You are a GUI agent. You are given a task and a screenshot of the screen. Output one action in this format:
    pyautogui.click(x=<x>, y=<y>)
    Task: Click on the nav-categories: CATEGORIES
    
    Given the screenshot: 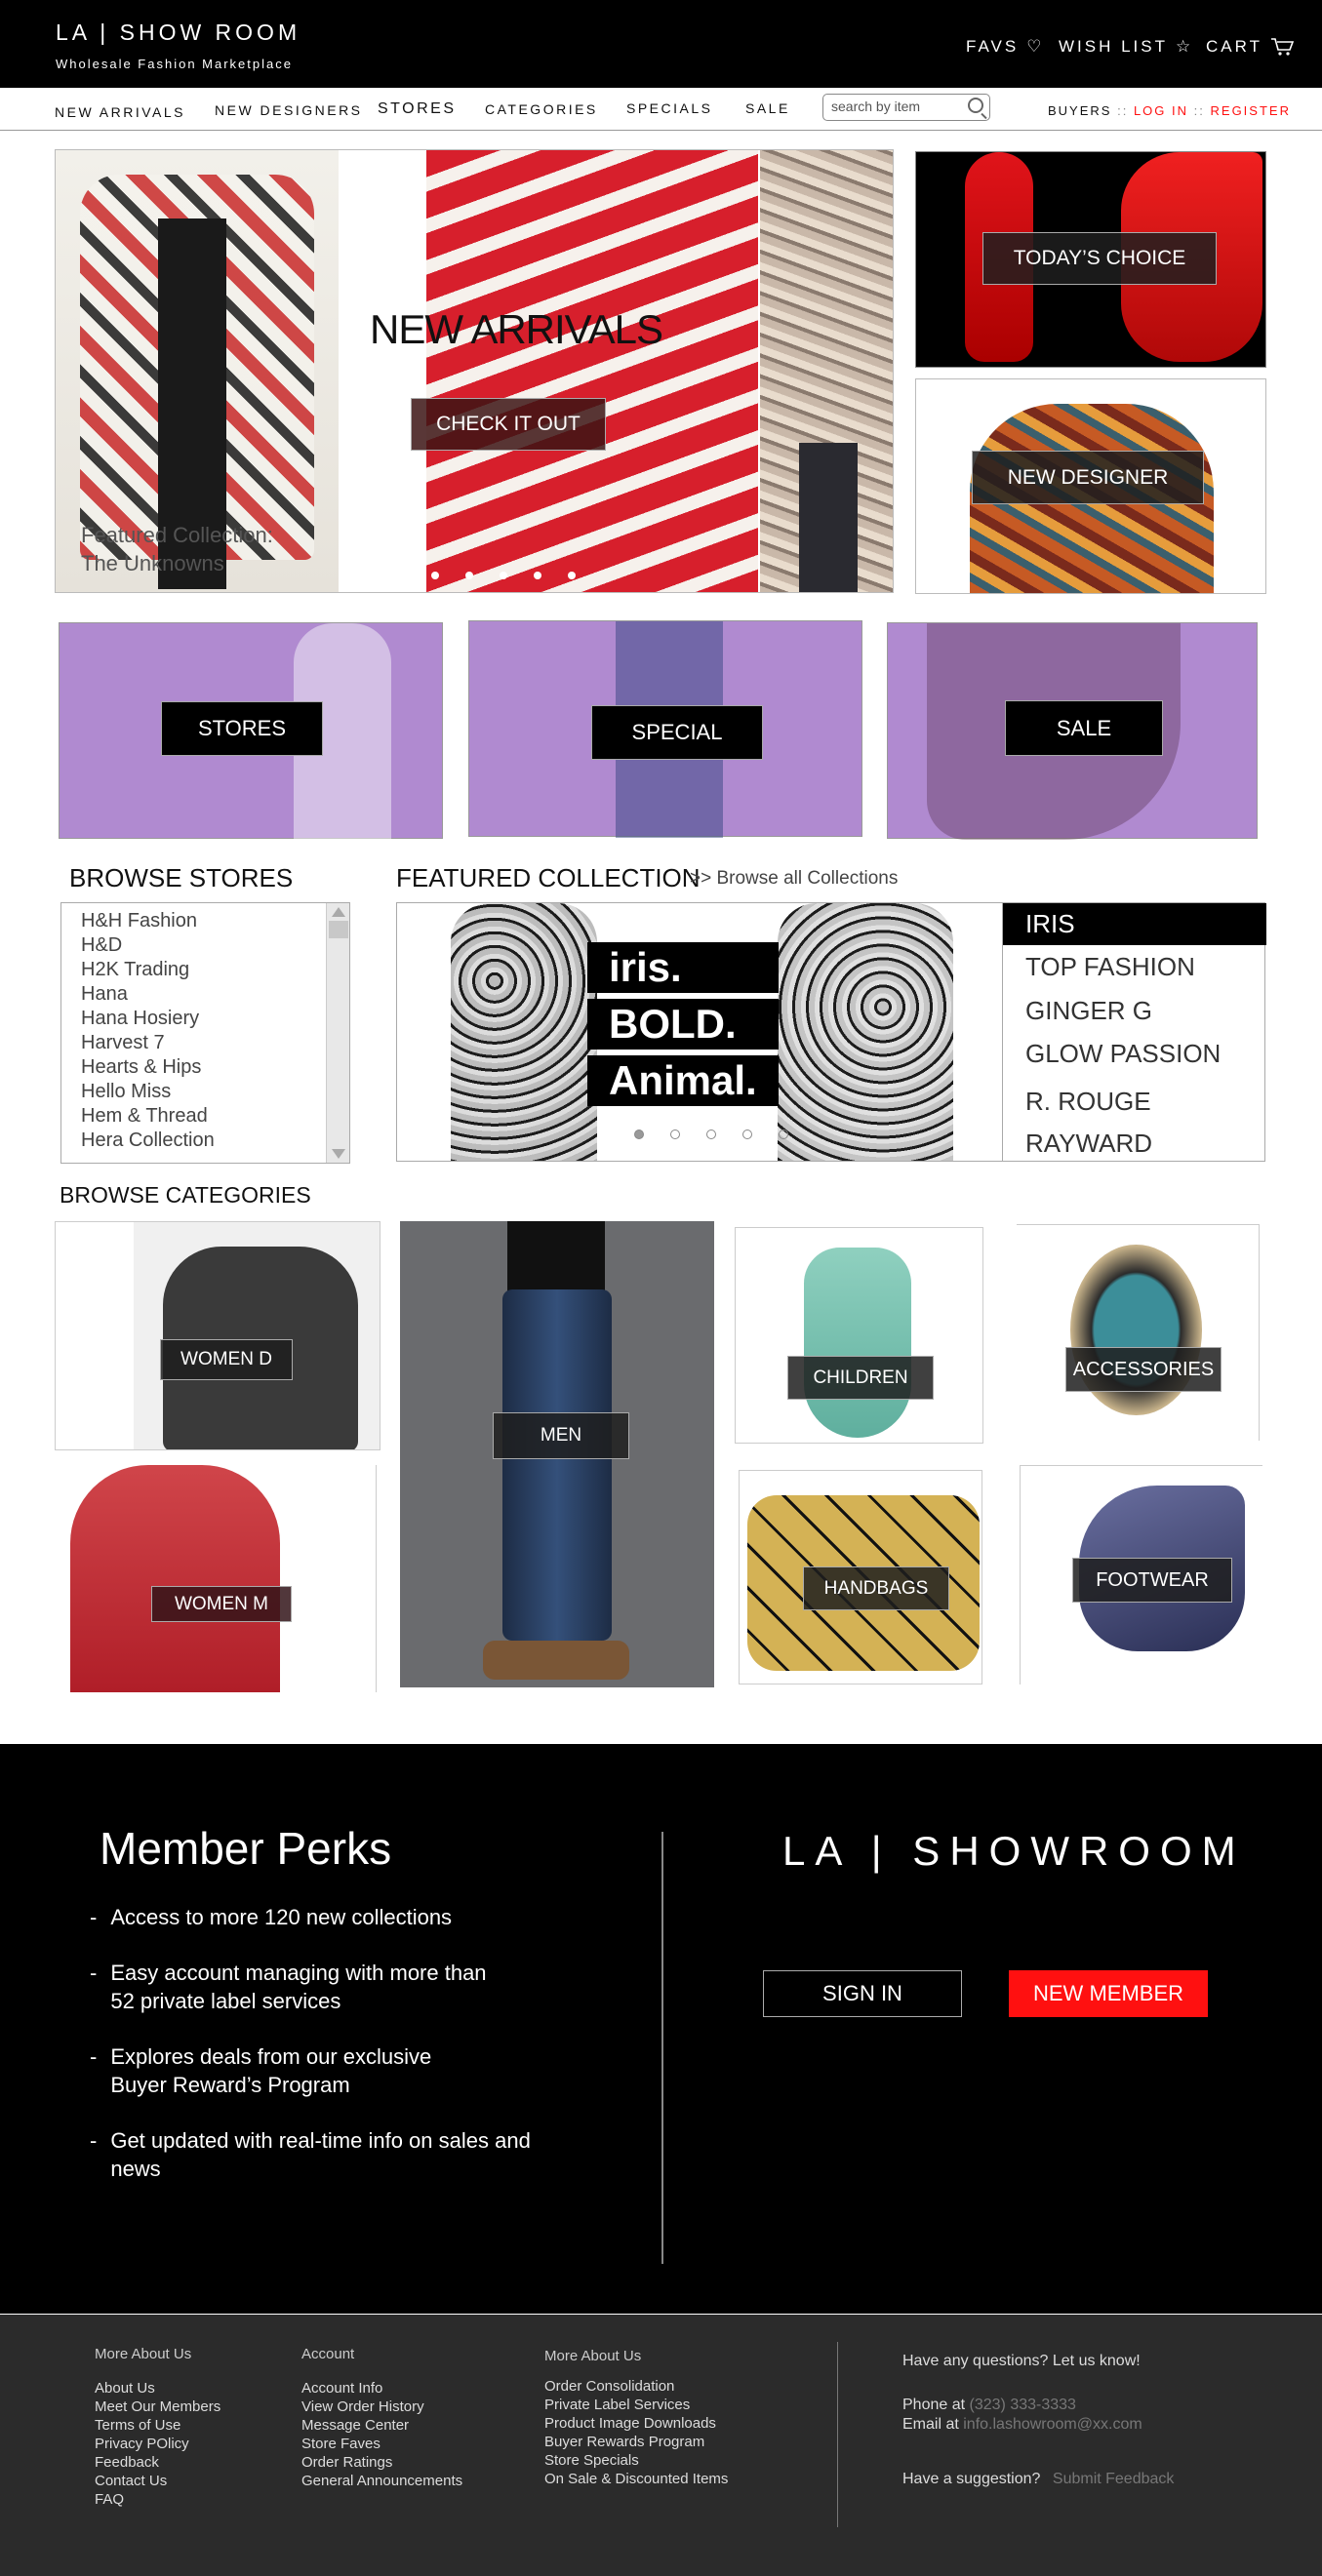 What is the action you would take?
    pyautogui.click(x=541, y=109)
    